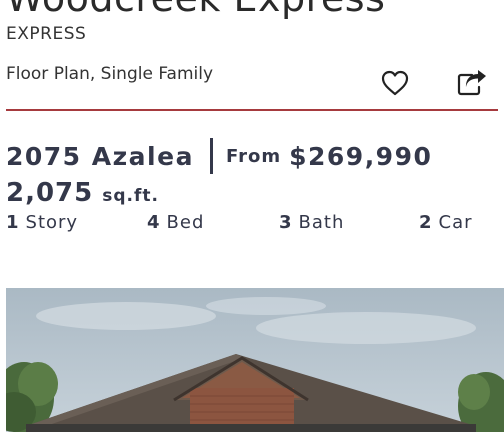 The image size is (504, 432). I want to click on spec-bathrooms: 3 Bath, so click(311, 222).